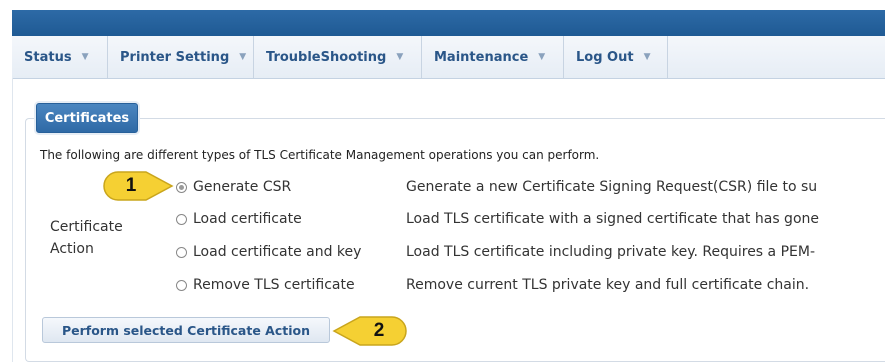  I want to click on nav-troubleshooting: TroubleShooting ▼, so click(338, 57).